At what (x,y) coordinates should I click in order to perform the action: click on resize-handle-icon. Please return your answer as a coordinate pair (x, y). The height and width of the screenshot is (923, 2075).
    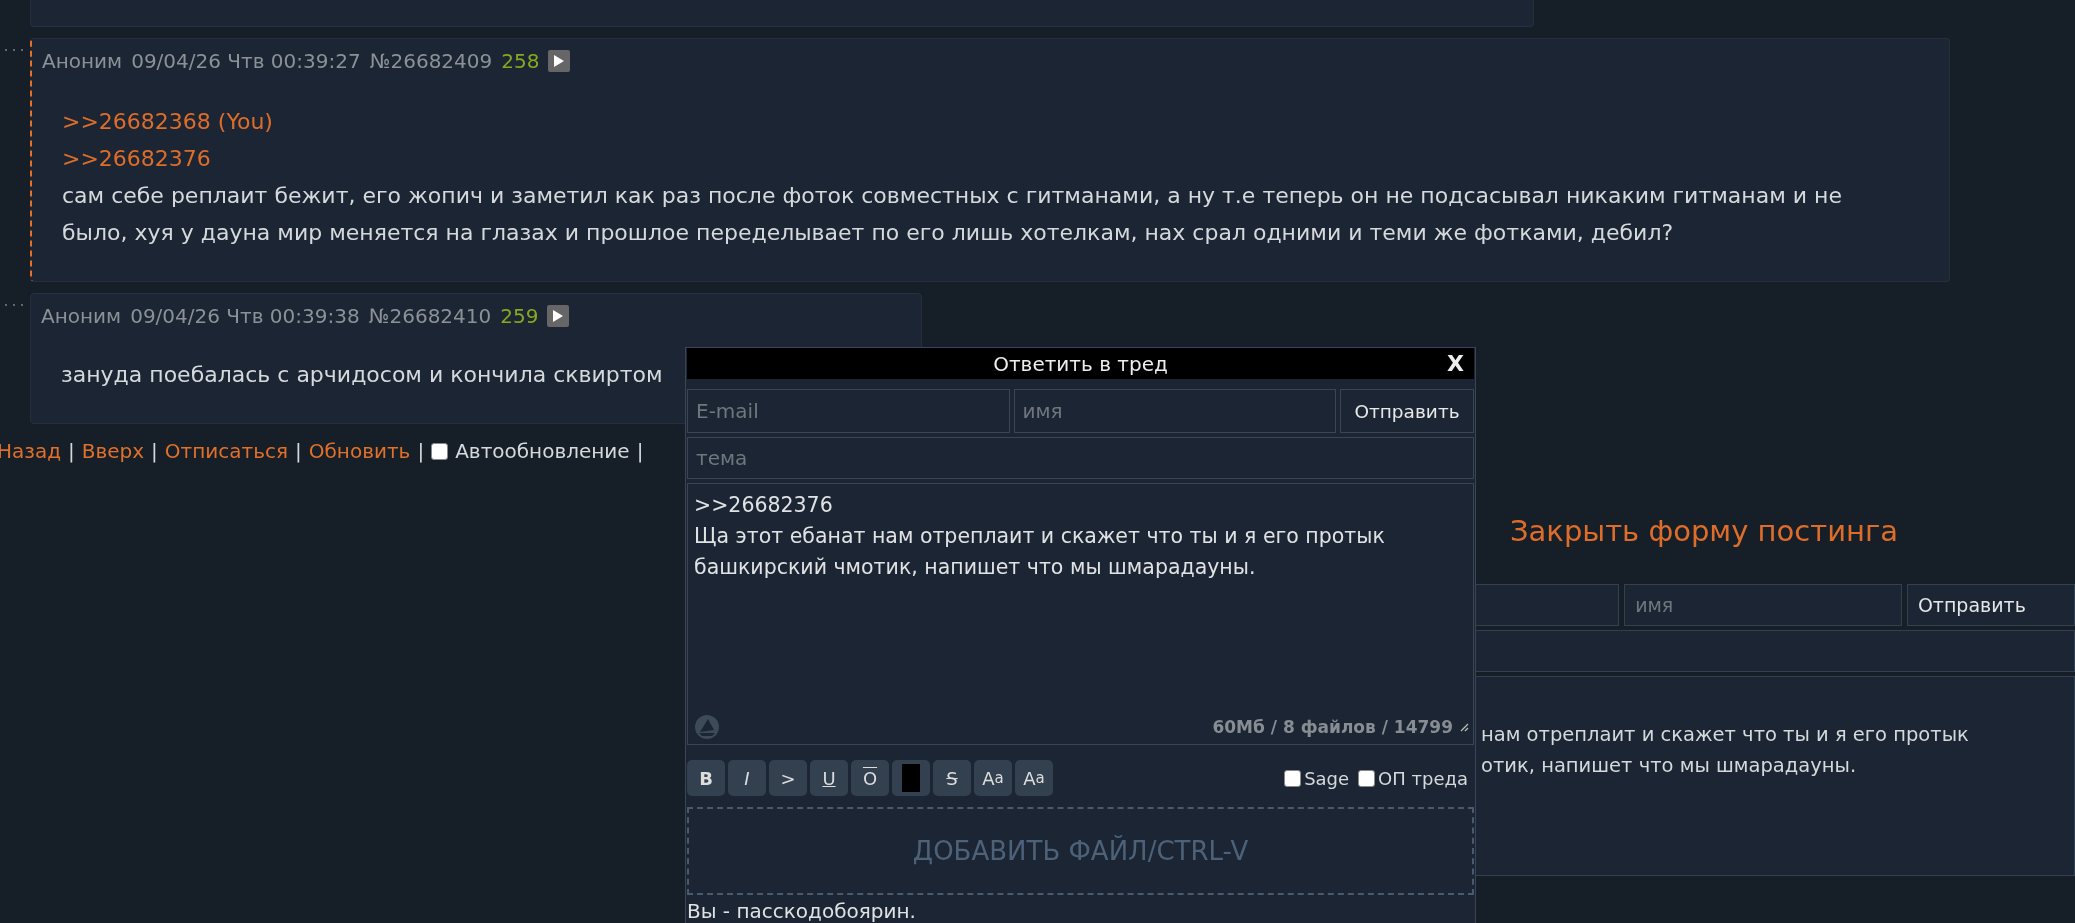
    Looking at the image, I should click on (1464, 727).